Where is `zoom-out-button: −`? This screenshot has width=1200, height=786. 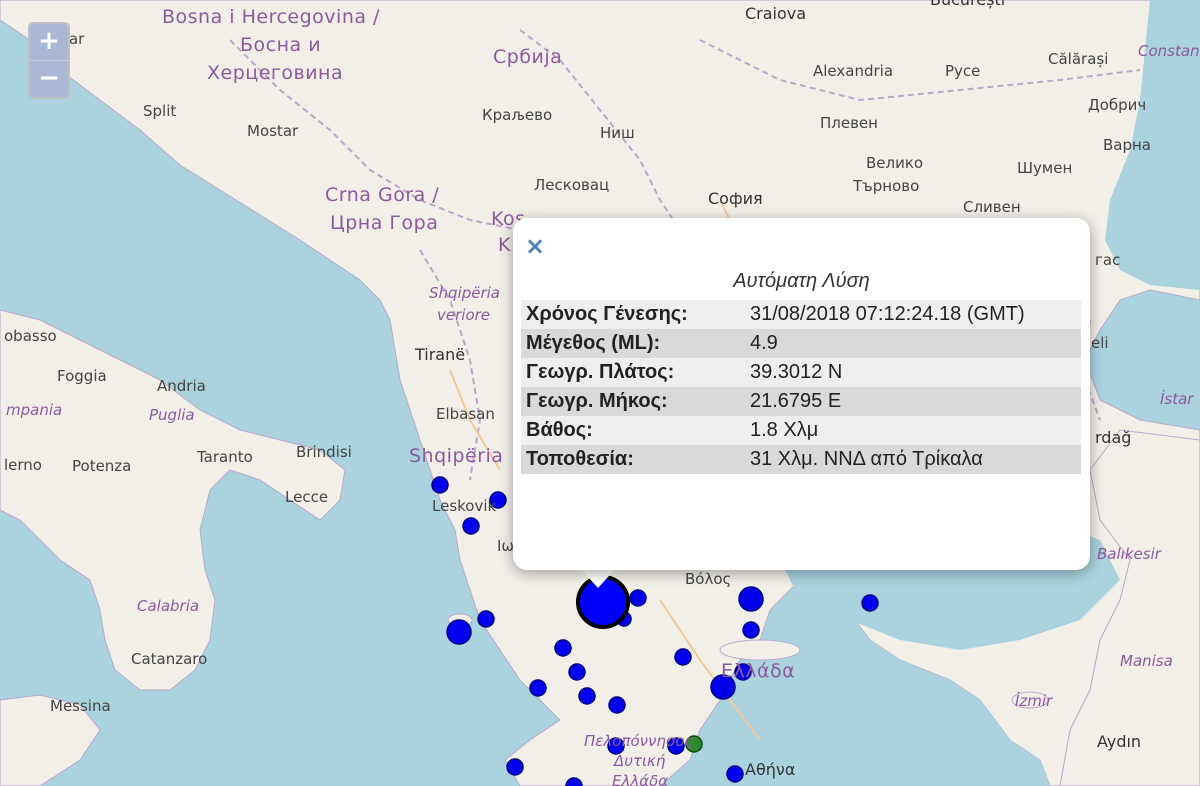
zoom-out-button: − is located at coordinates (49, 78).